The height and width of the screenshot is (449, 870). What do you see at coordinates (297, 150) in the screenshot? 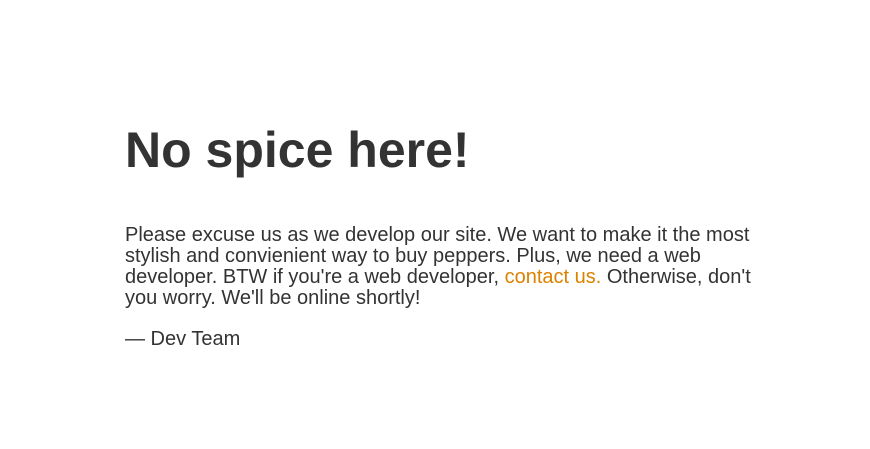
I see `page-title: No spice here!` at bounding box center [297, 150].